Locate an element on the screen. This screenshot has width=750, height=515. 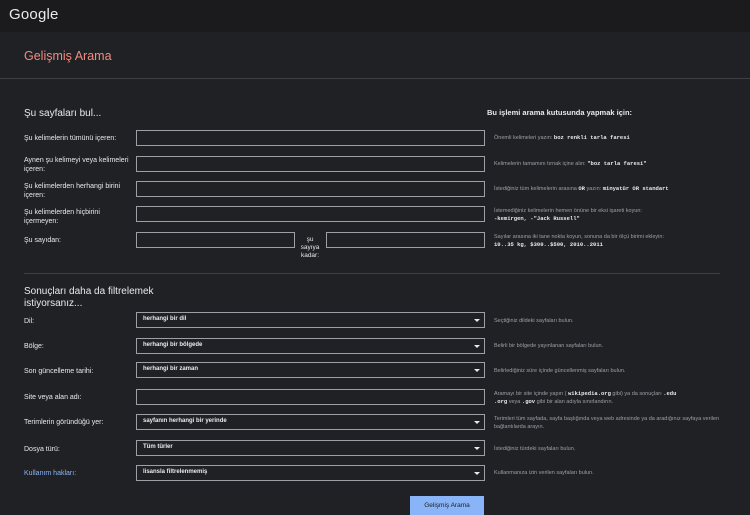
usage-rights-link: Kullanım hakları: is located at coordinates (79, 473).